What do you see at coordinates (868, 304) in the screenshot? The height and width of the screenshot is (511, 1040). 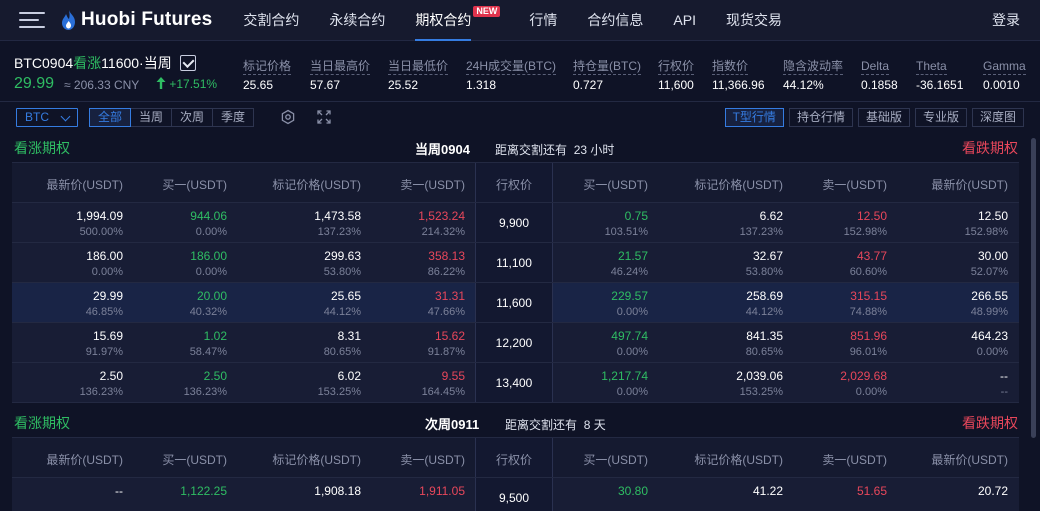 I see `put-ask-cell: 315.15 74.88%` at bounding box center [868, 304].